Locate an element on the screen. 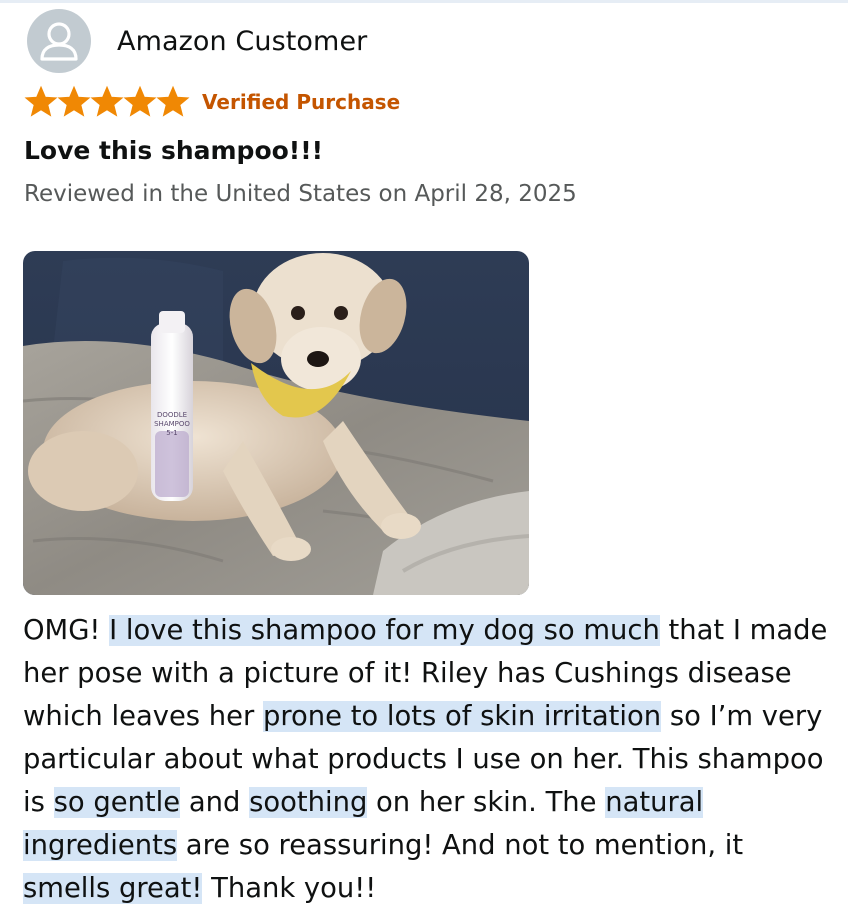 This screenshot has width=848, height=913. reviewer-profile: Amazon Customer is located at coordinates (197, 41).